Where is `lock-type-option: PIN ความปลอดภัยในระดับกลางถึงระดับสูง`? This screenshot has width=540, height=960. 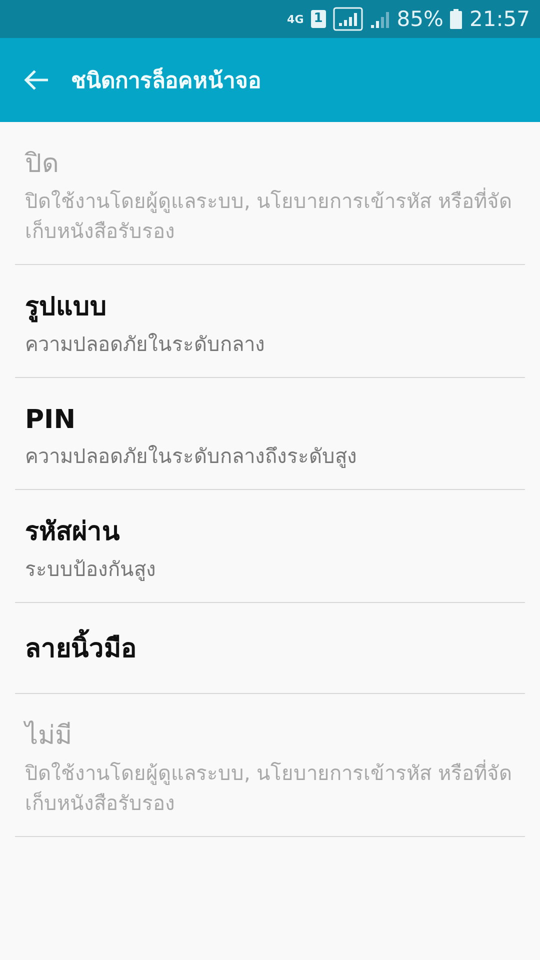
lock-type-option: PIN ความปลอดภัยในระดับกลางถึงระดับสูง is located at coordinates (270, 434).